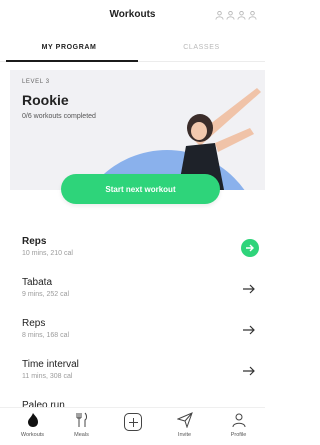 The image size is (320, 445). I want to click on workout-meta: 11 mins, 308 cal, so click(47, 376).